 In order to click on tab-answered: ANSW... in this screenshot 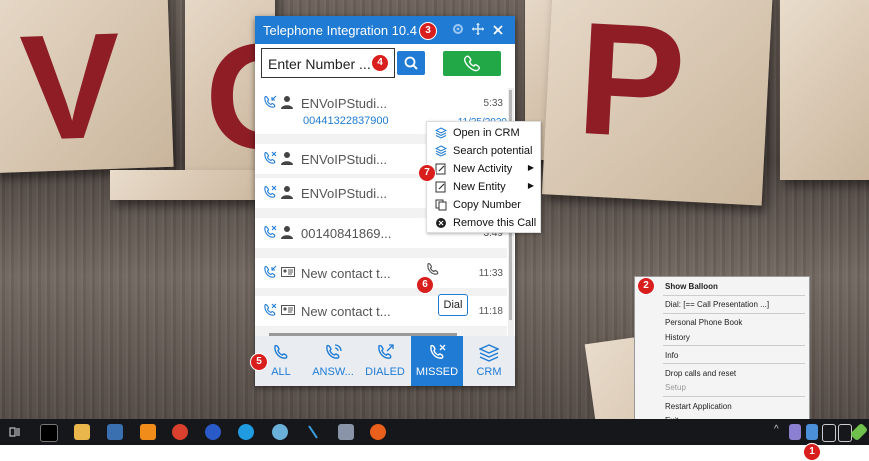, I will do `click(333, 361)`.